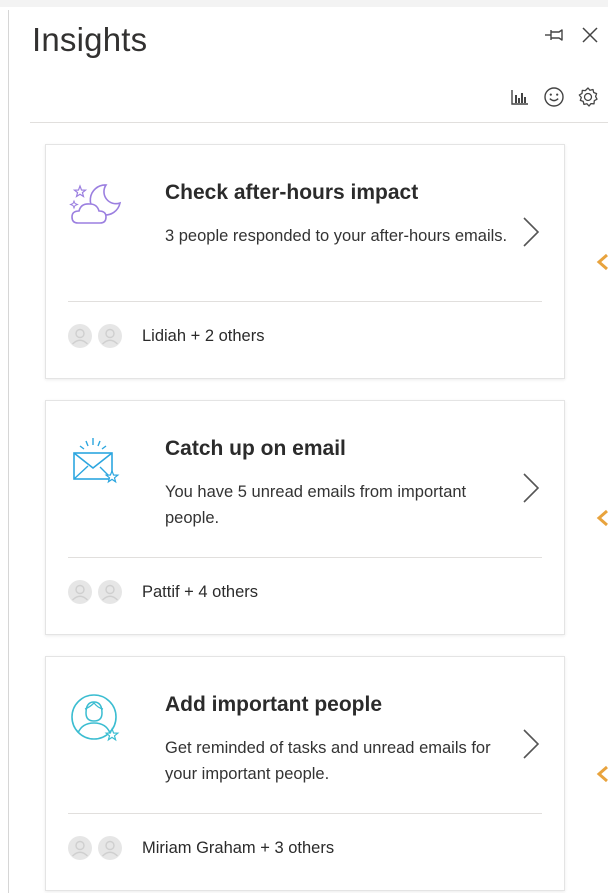 This screenshot has width=608, height=893. I want to click on pane-controls, so click(572, 35).